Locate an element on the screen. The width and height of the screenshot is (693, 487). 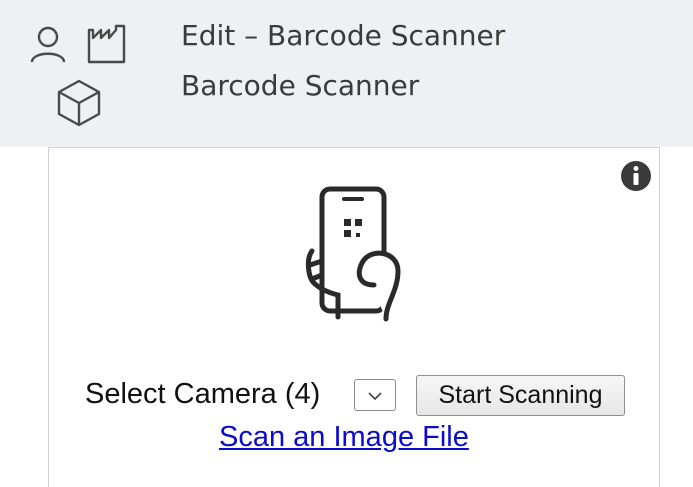
phone-qr-scan-icon is located at coordinates (355, 257).